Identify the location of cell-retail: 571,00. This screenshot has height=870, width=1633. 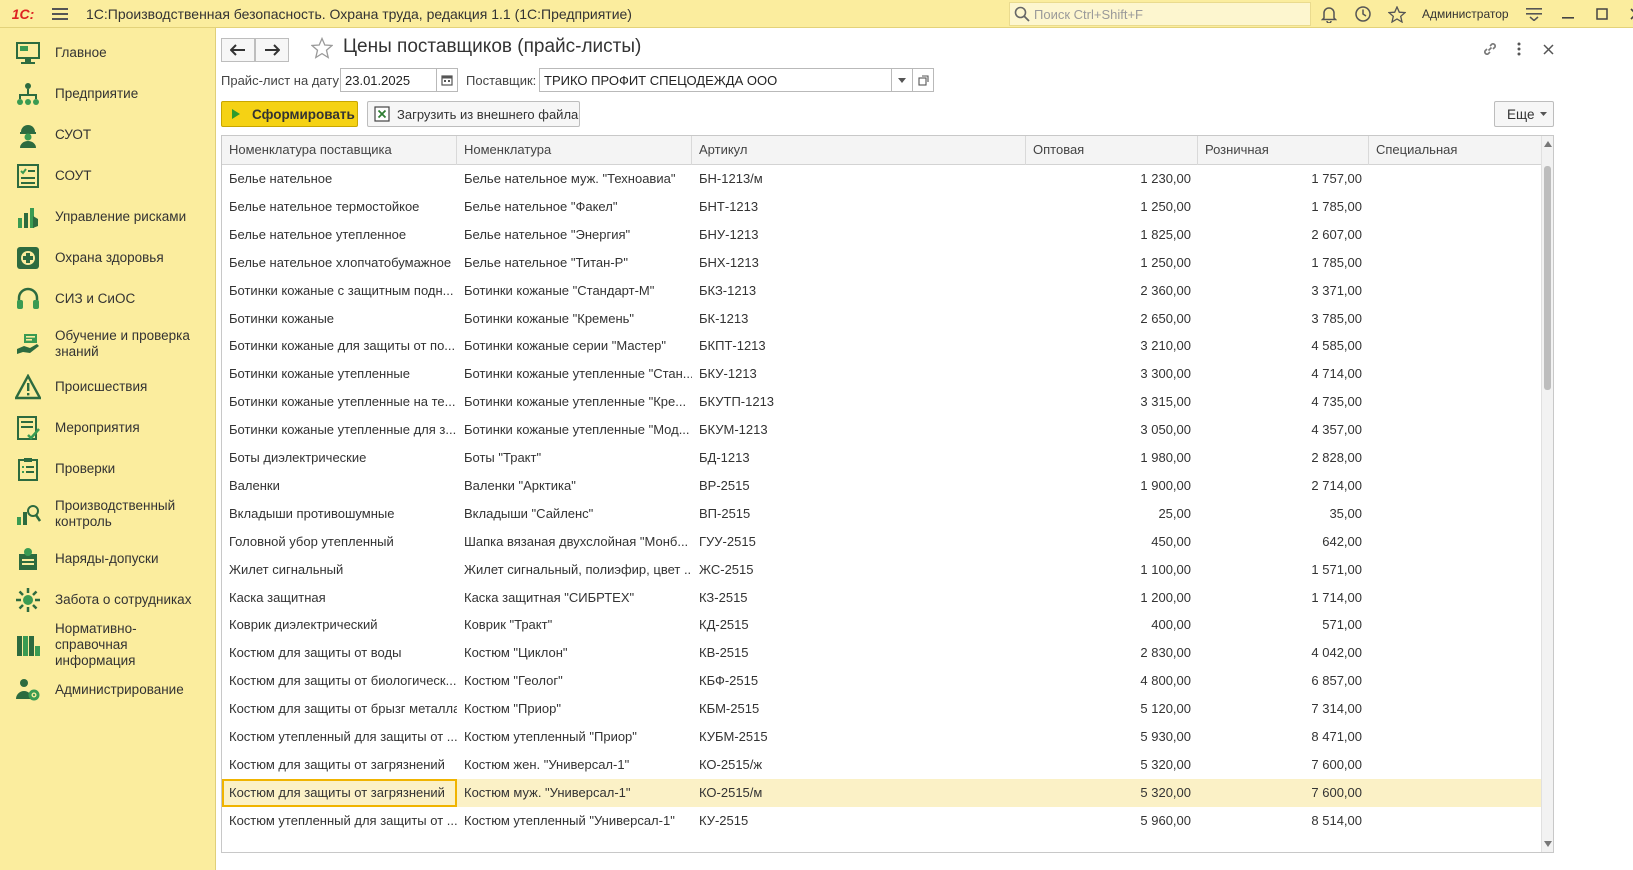
(1283, 625).